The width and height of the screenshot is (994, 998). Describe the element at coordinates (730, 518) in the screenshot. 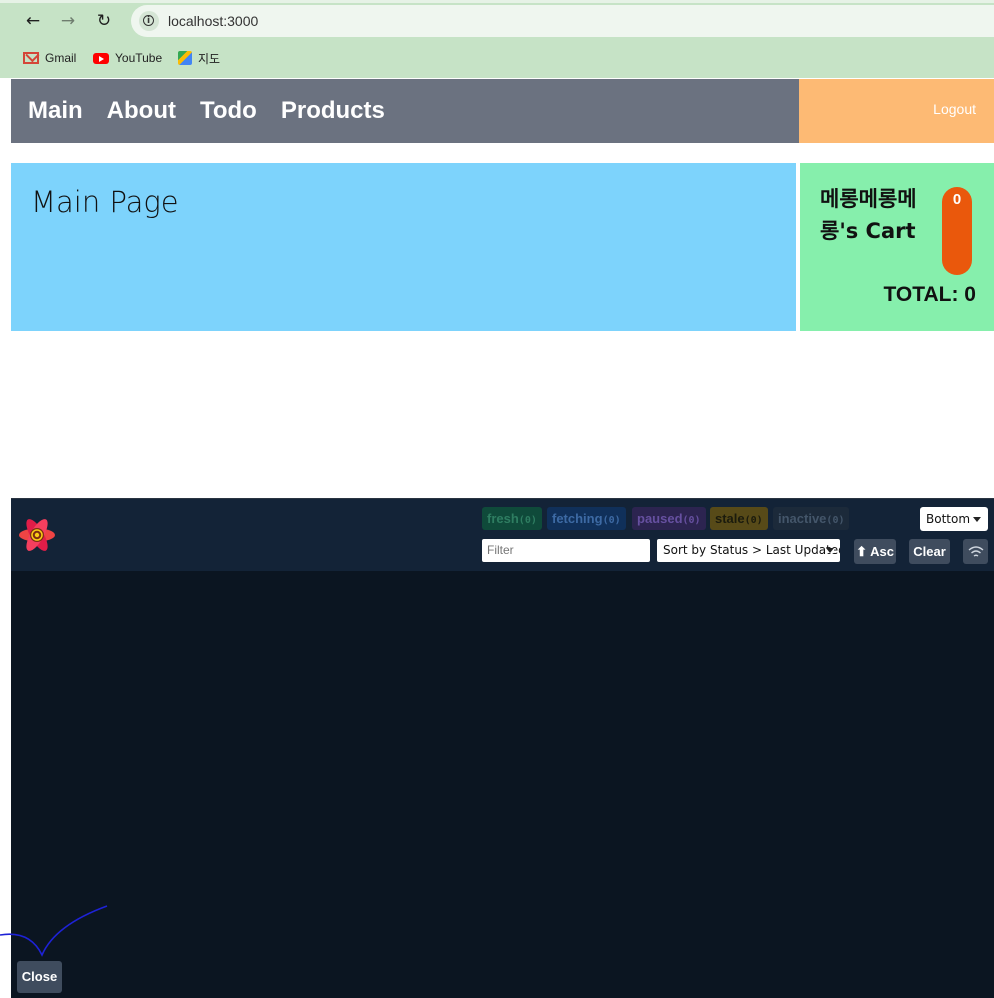

I see `stale-label: stale` at that location.